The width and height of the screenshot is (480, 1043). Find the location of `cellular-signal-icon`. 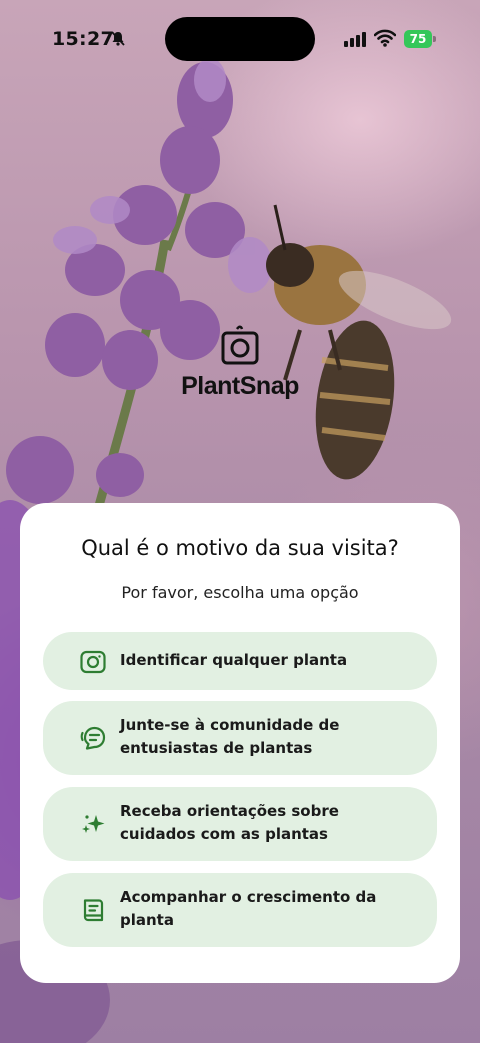

cellular-signal-icon is located at coordinates (355, 39).